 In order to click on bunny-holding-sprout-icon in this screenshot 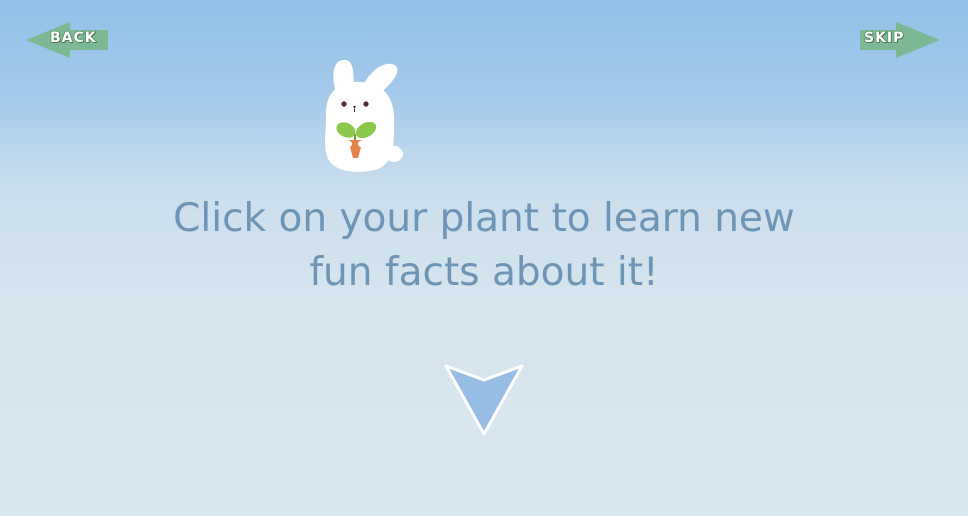, I will do `click(364, 115)`.